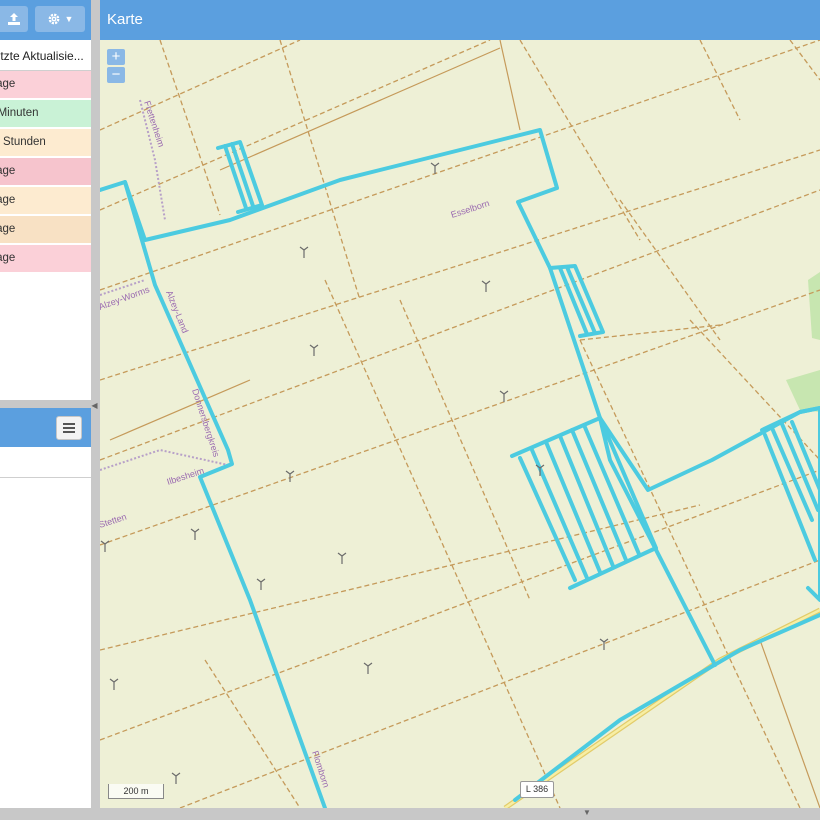  Describe the element at coordinates (8, 258) in the screenshot. I see `last-update-cell: 6 Tage` at that location.